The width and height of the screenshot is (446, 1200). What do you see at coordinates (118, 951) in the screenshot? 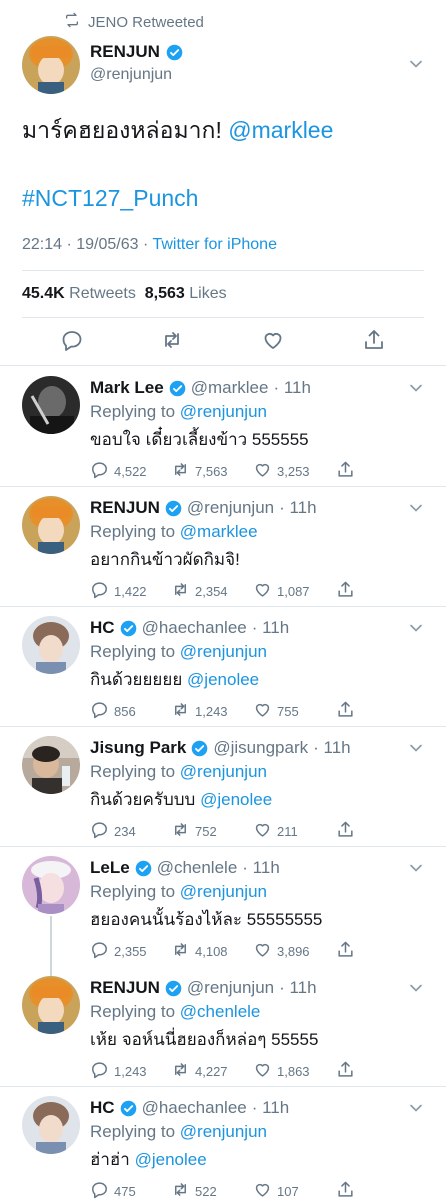
I see `reply-button: 2,355` at bounding box center [118, 951].